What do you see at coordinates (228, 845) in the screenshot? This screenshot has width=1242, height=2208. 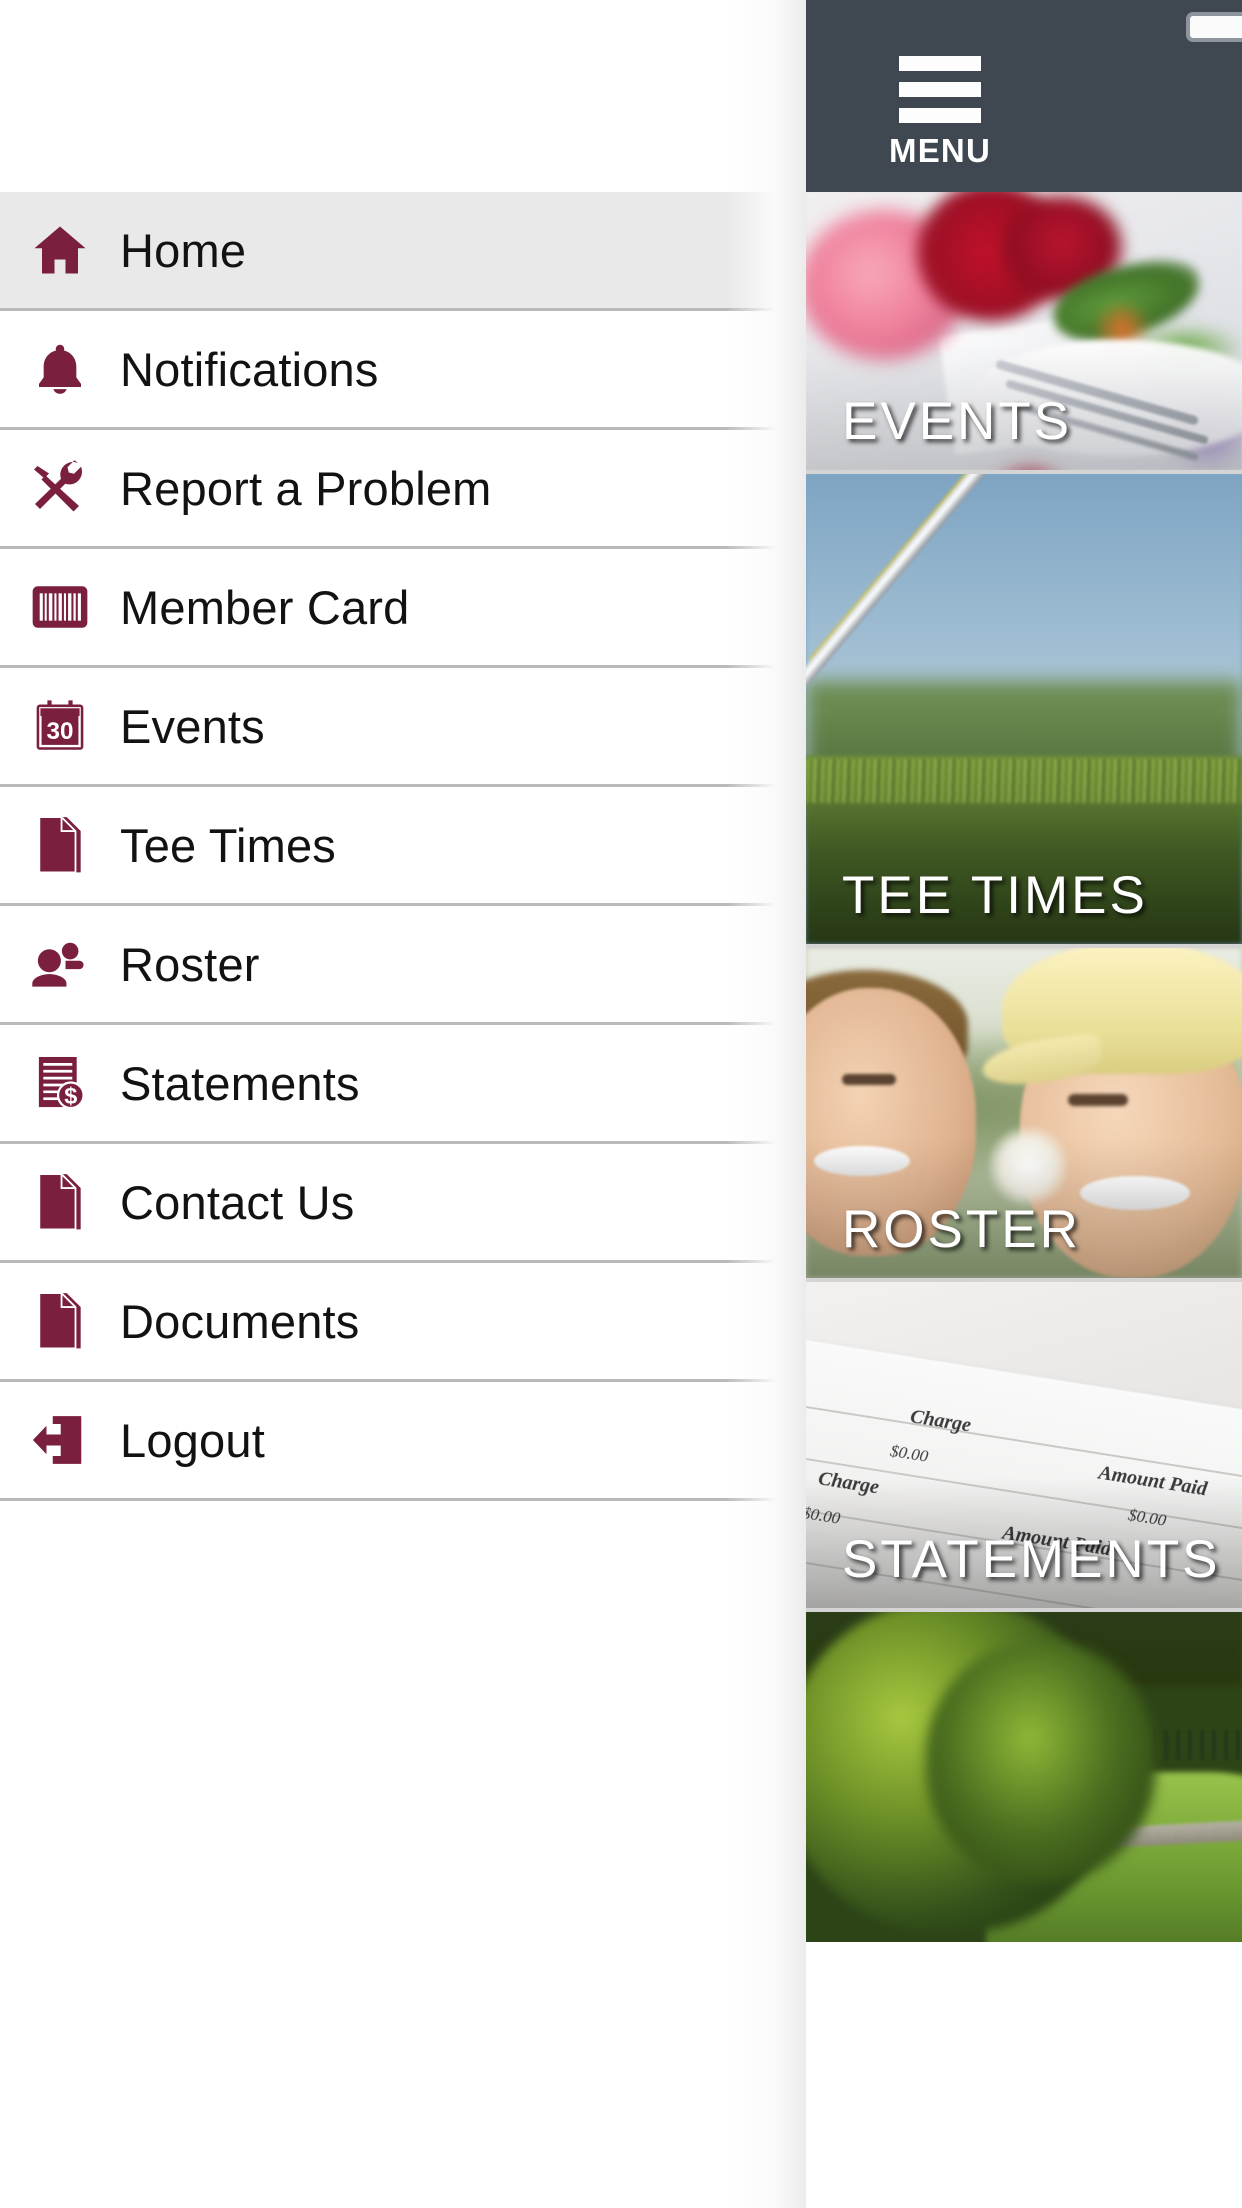 I see `drawer-item-label: Tee Times` at bounding box center [228, 845].